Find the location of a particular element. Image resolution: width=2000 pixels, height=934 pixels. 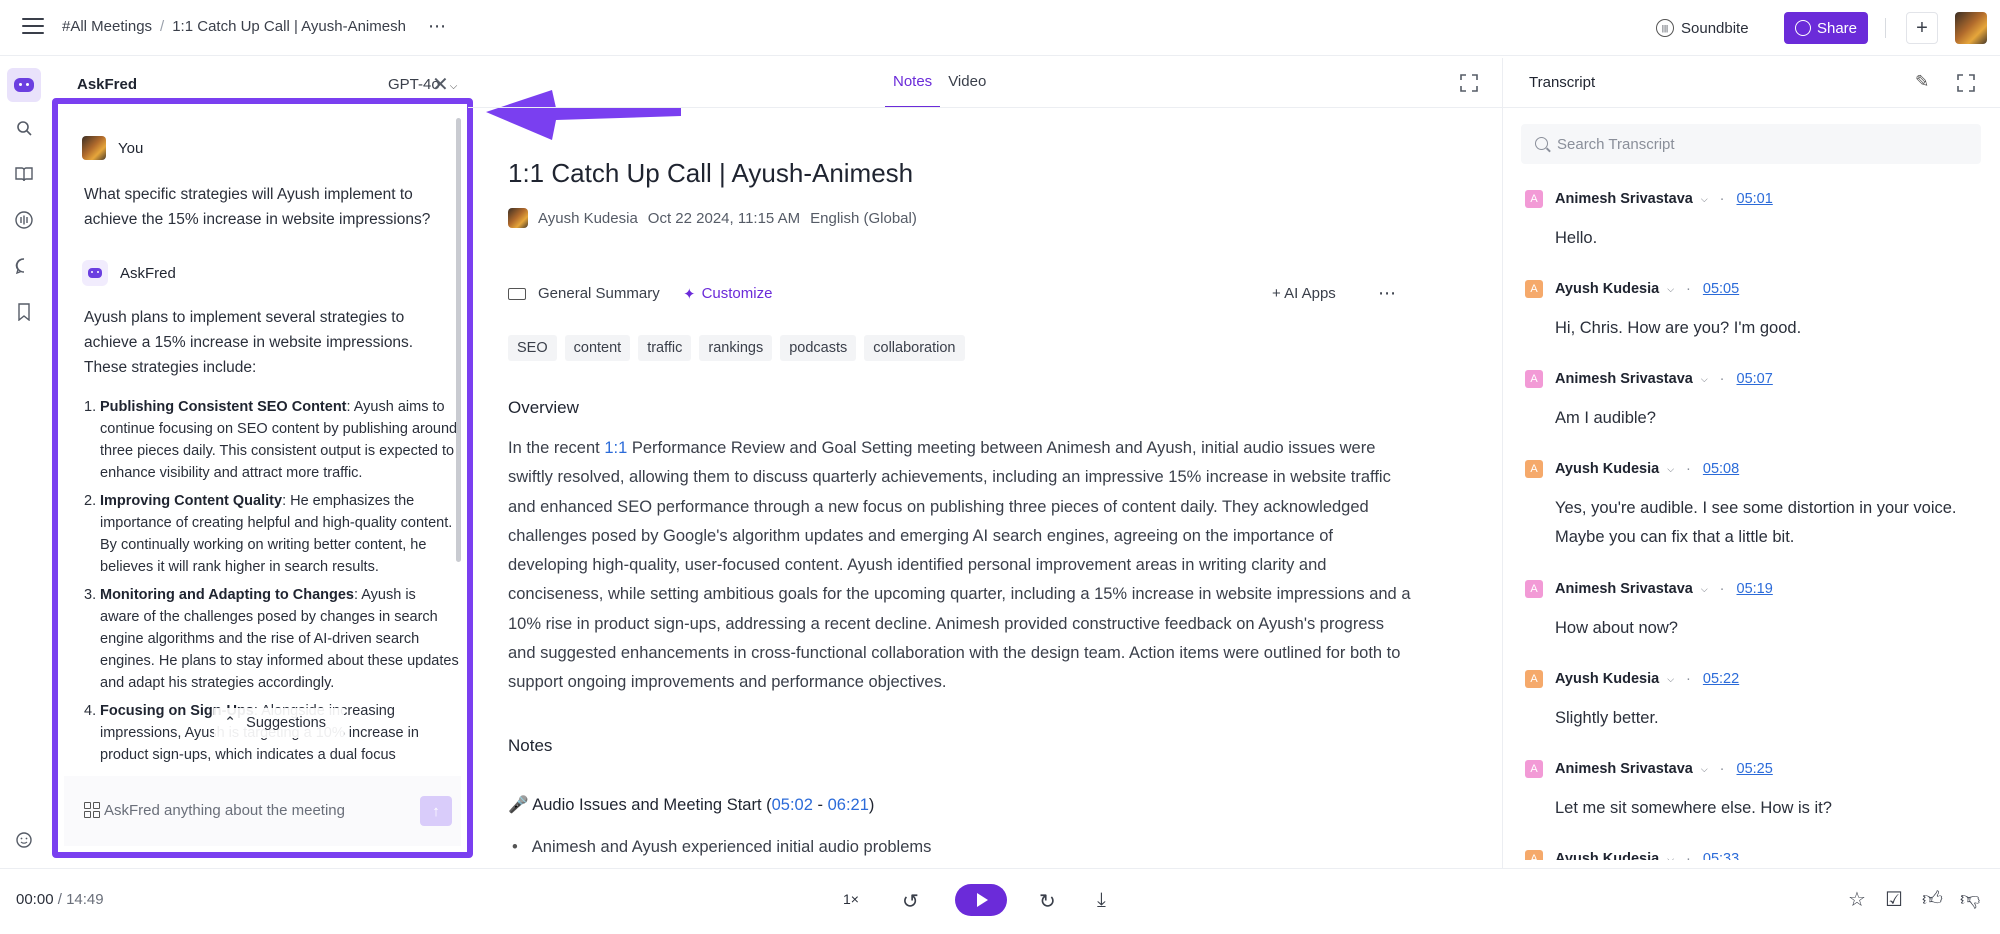

download-icon: ⤓ is located at coordinates (1101, 900).